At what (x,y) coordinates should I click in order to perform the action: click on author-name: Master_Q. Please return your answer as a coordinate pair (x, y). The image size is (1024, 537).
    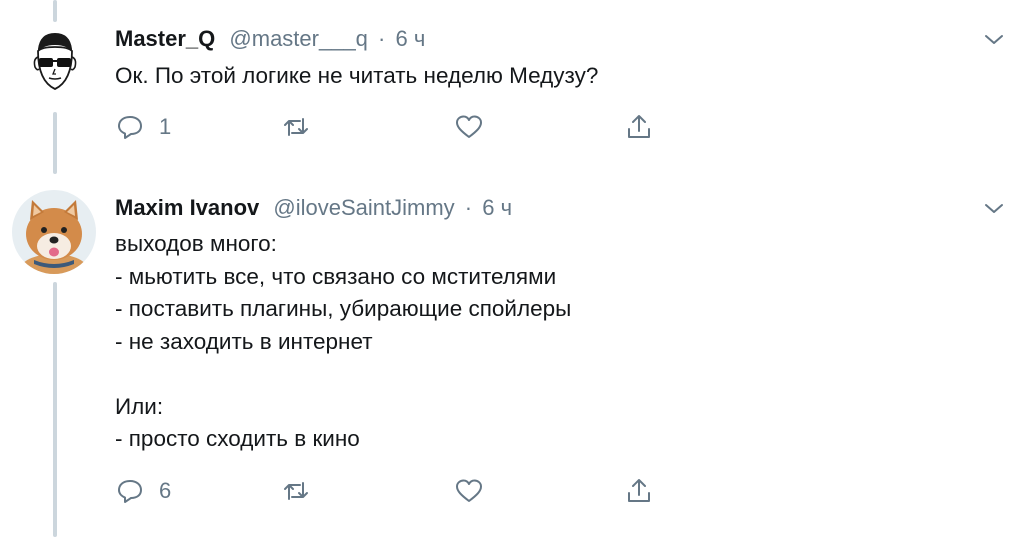
    Looking at the image, I should click on (165, 38).